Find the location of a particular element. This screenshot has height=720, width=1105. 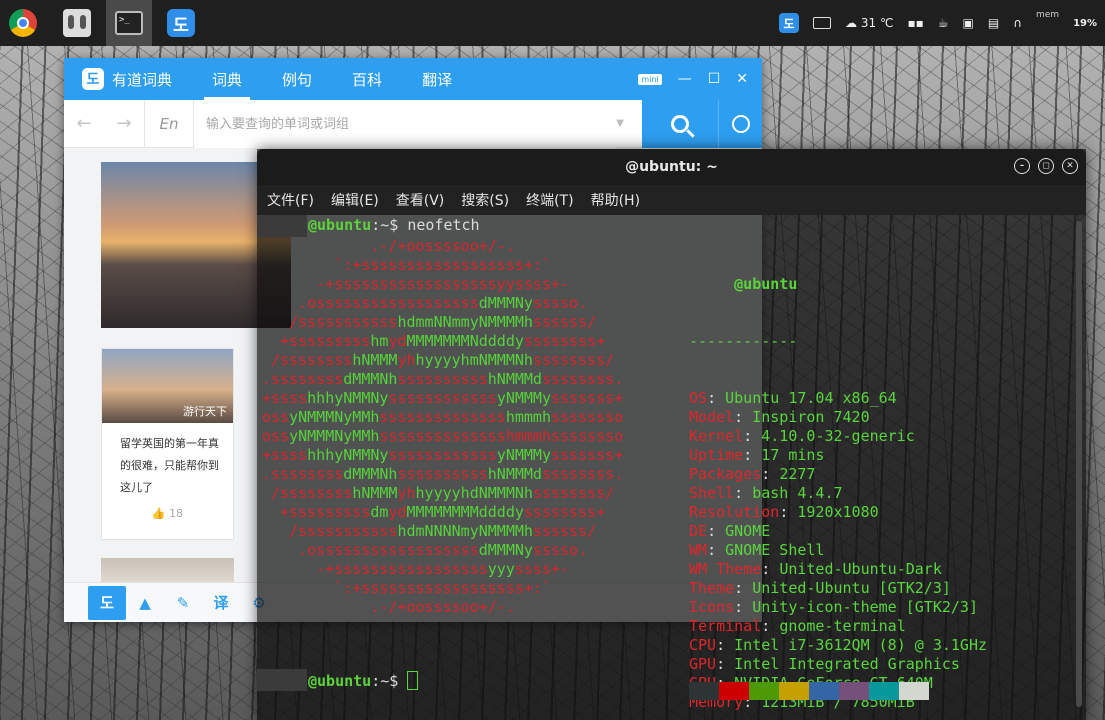

info-value: 4.10.0-32-generic is located at coordinates (838, 436).